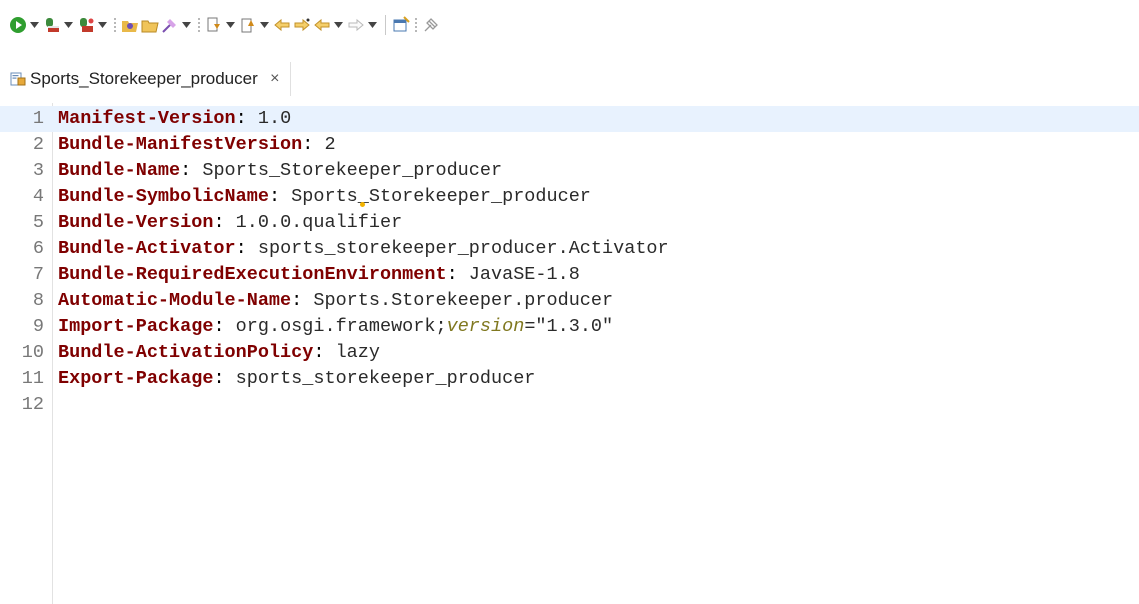 This screenshot has width=1139, height=604. Describe the element at coordinates (175, 300) in the screenshot. I see `manifest-header-key: Automatic-Module-Name` at that location.